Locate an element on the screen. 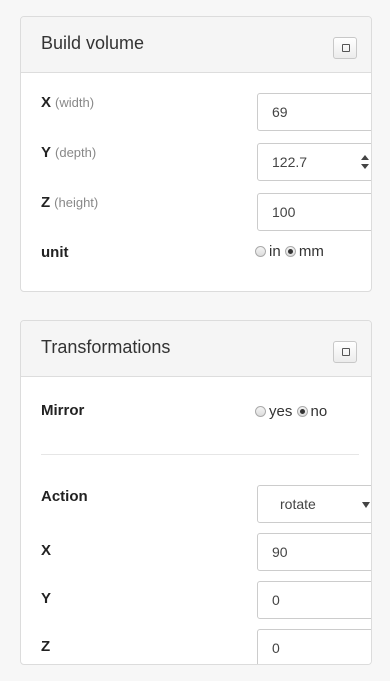  mirror-label: Mirror is located at coordinates (63, 410).